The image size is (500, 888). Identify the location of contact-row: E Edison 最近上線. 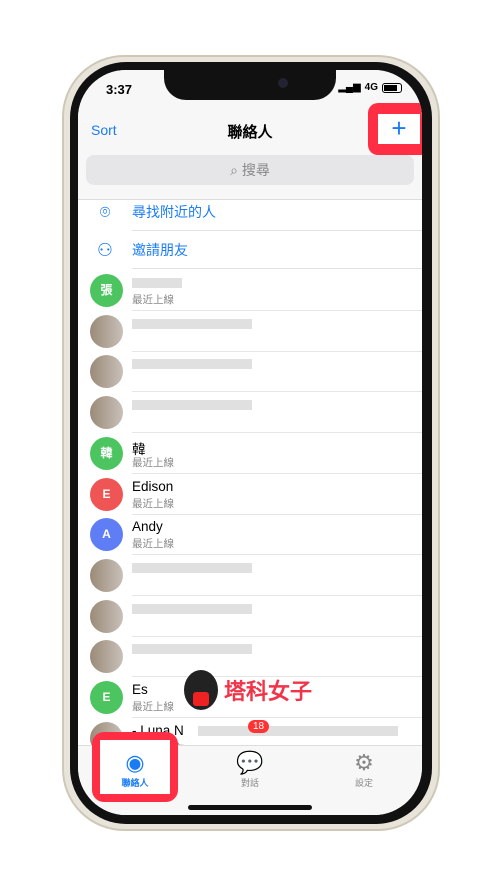
(250, 494).